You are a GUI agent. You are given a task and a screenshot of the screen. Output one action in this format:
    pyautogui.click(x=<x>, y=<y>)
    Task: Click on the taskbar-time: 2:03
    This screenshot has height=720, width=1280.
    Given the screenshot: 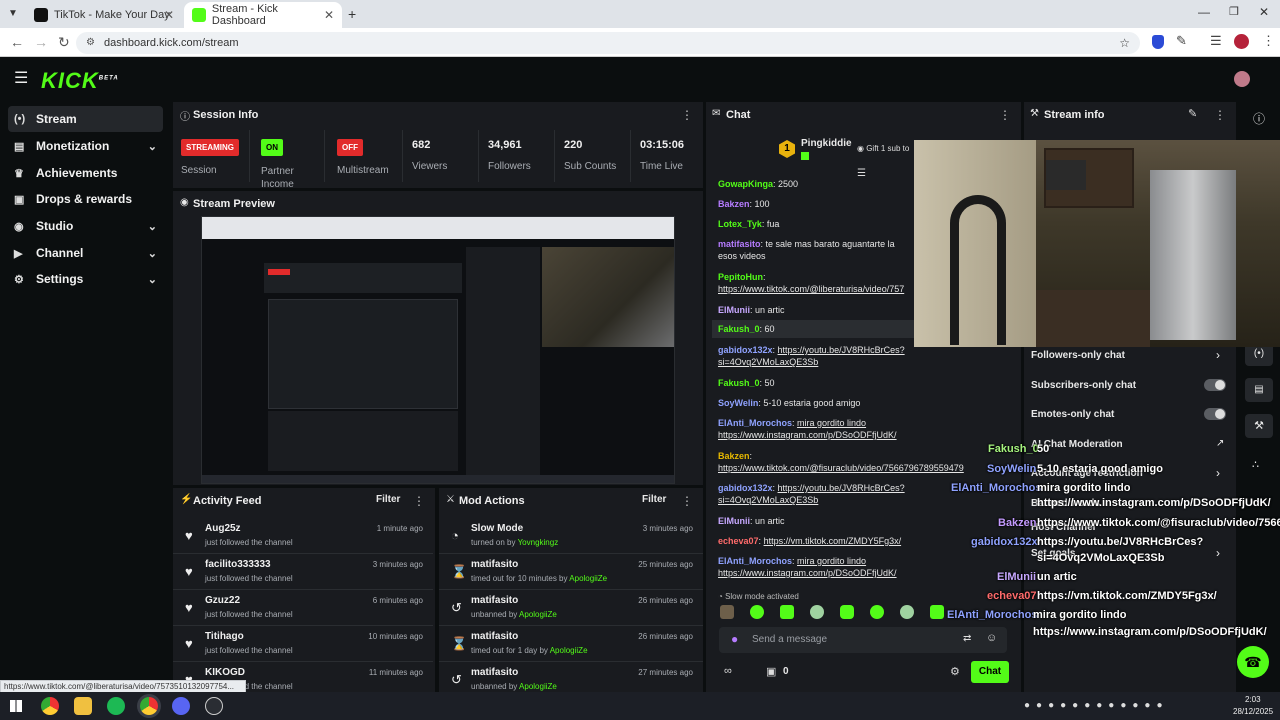 What is the action you would take?
    pyautogui.click(x=1253, y=699)
    